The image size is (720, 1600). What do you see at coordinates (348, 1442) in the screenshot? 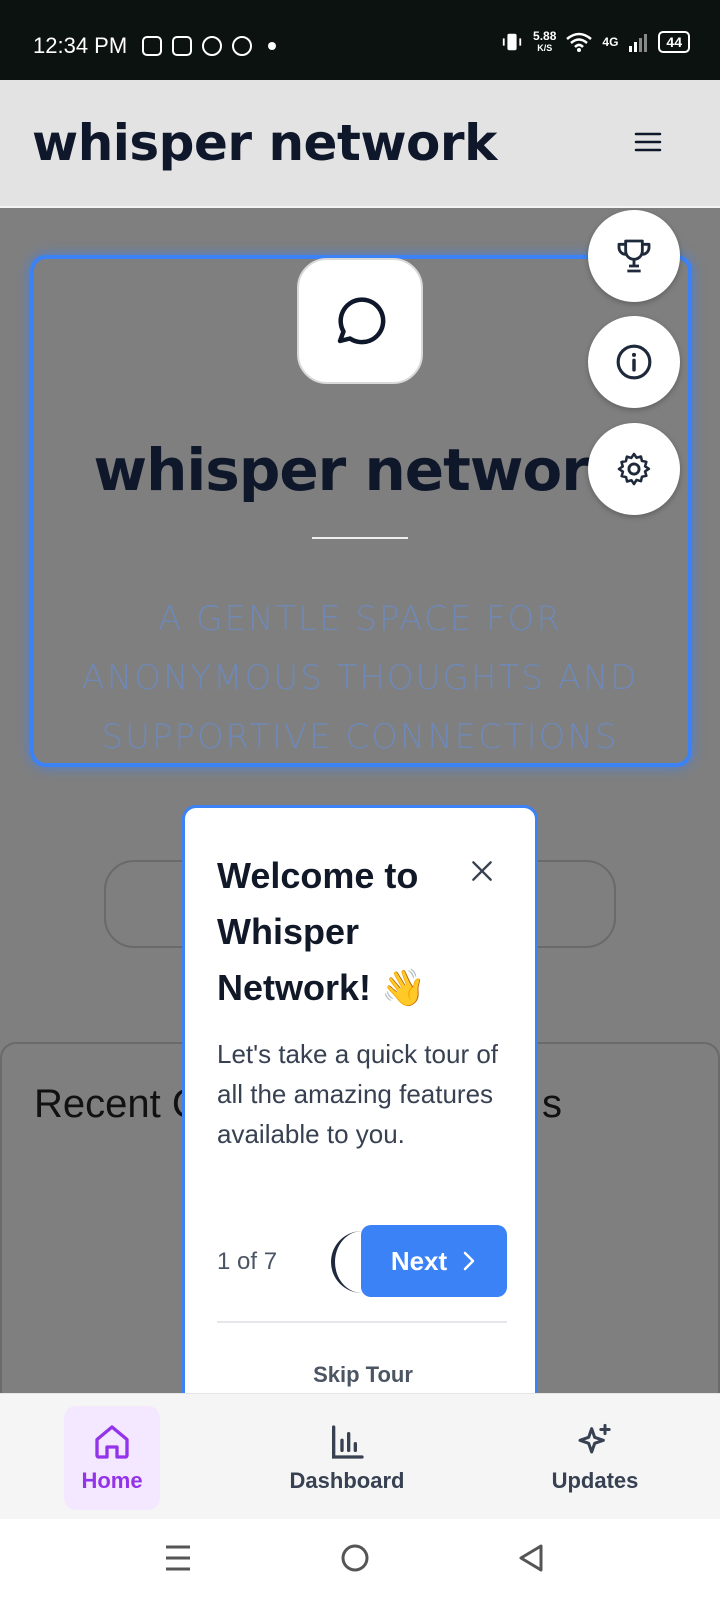
I see `bar-chart-icon` at bounding box center [348, 1442].